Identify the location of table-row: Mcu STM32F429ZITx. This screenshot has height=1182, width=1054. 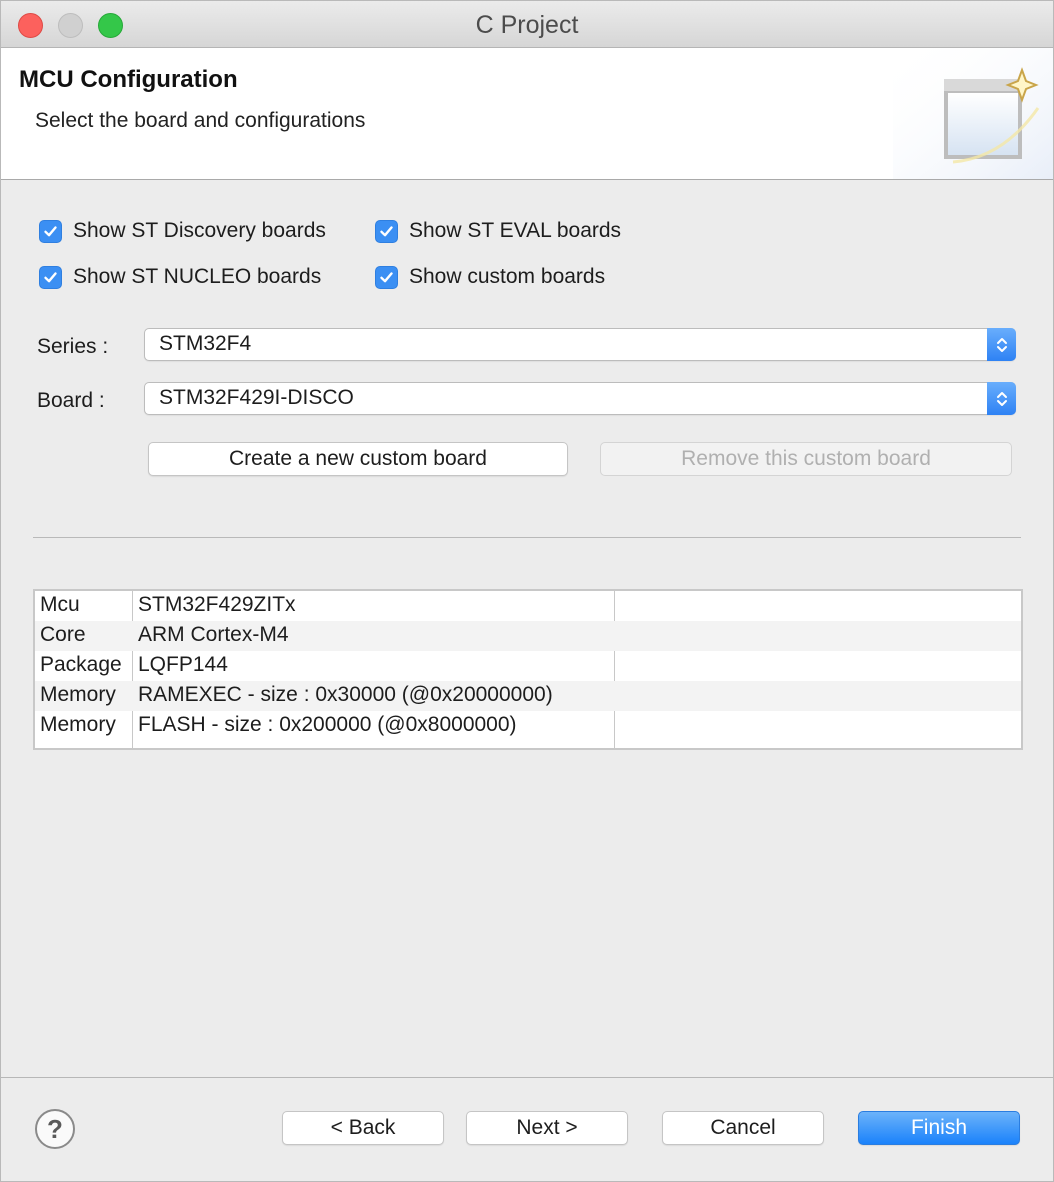
(528, 606).